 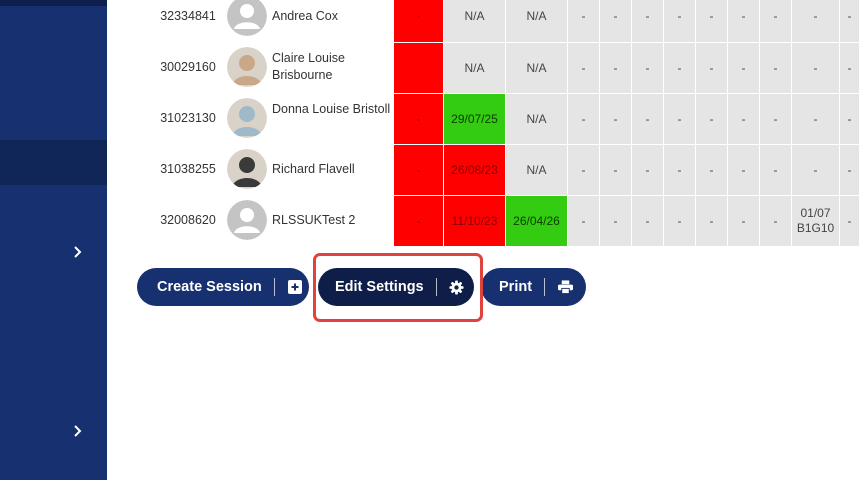 I want to click on member-id: 32334841, so click(x=188, y=16).